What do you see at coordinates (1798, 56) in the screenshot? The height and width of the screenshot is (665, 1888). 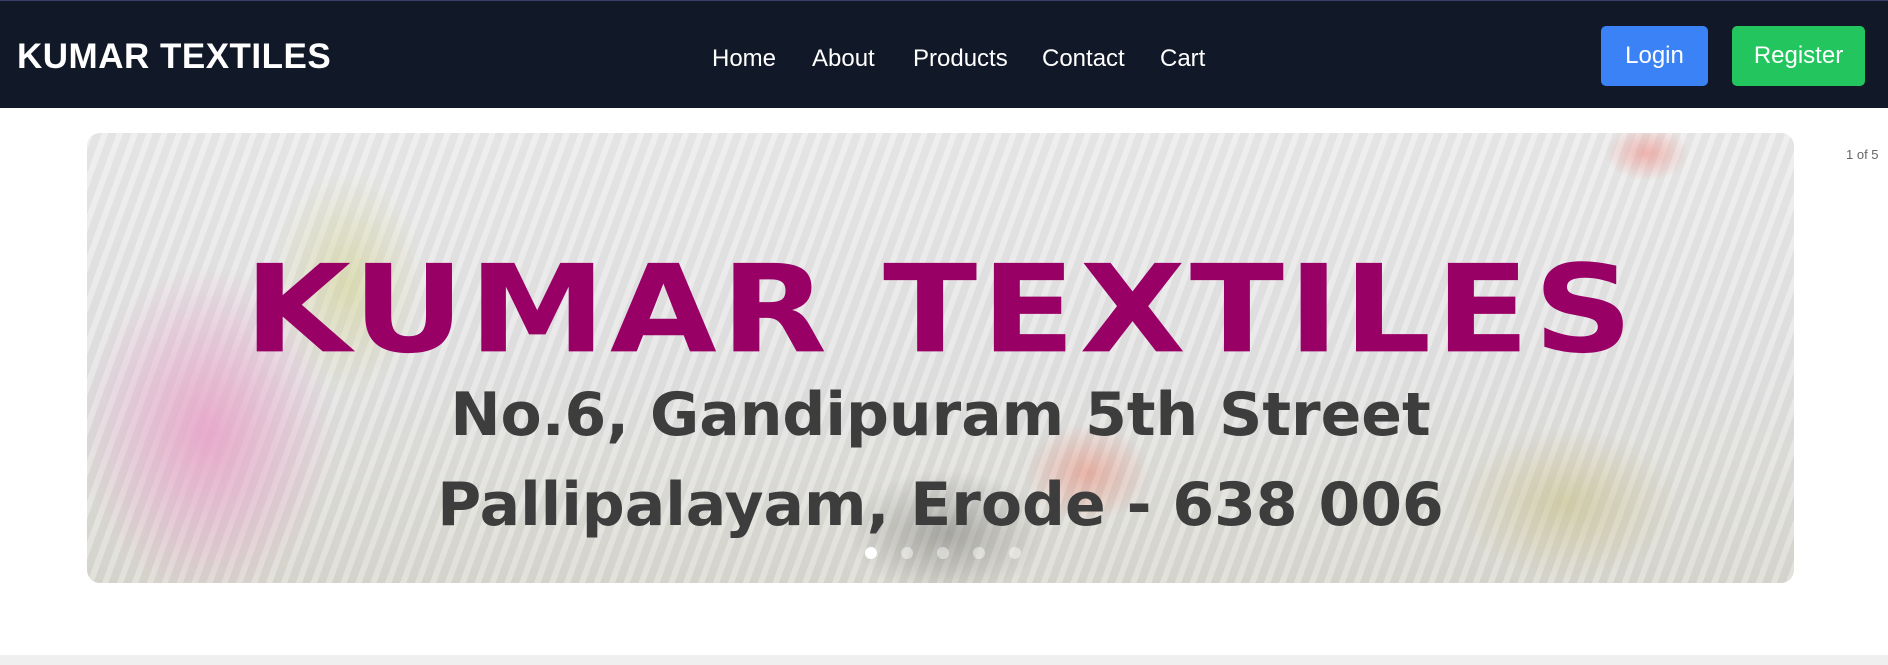 I see `register-button: Register` at bounding box center [1798, 56].